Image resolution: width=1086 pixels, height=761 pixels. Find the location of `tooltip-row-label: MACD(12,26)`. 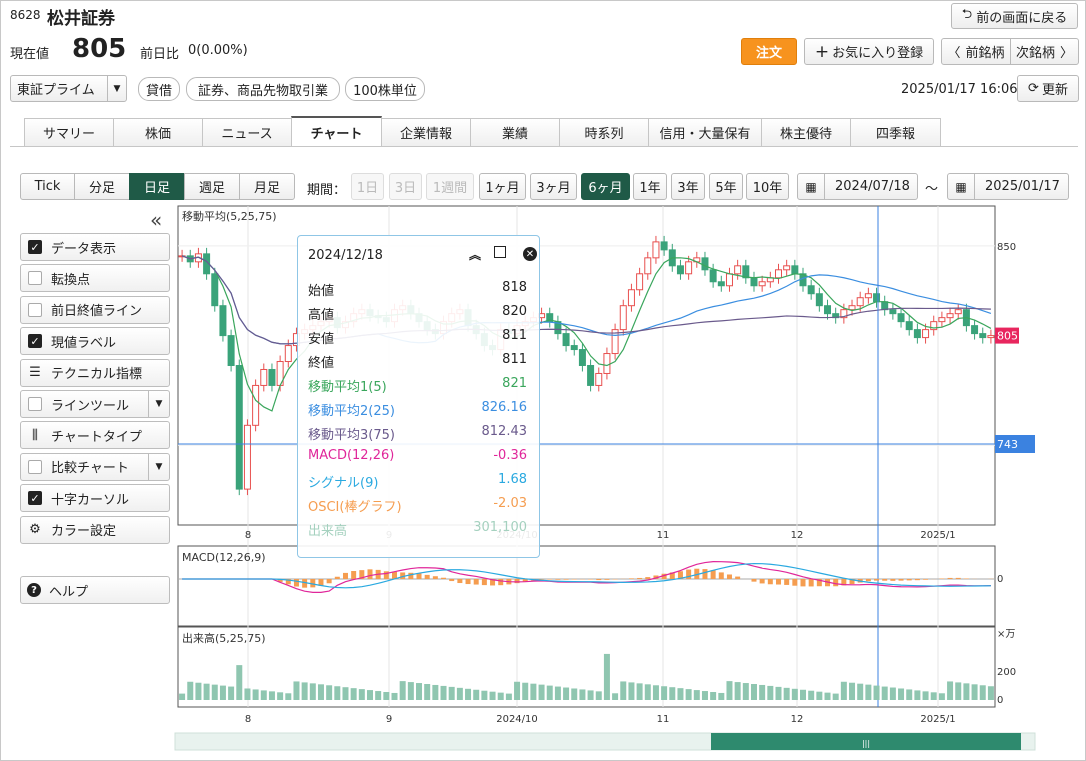

tooltip-row-label: MACD(12,26) is located at coordinates (351, 455).